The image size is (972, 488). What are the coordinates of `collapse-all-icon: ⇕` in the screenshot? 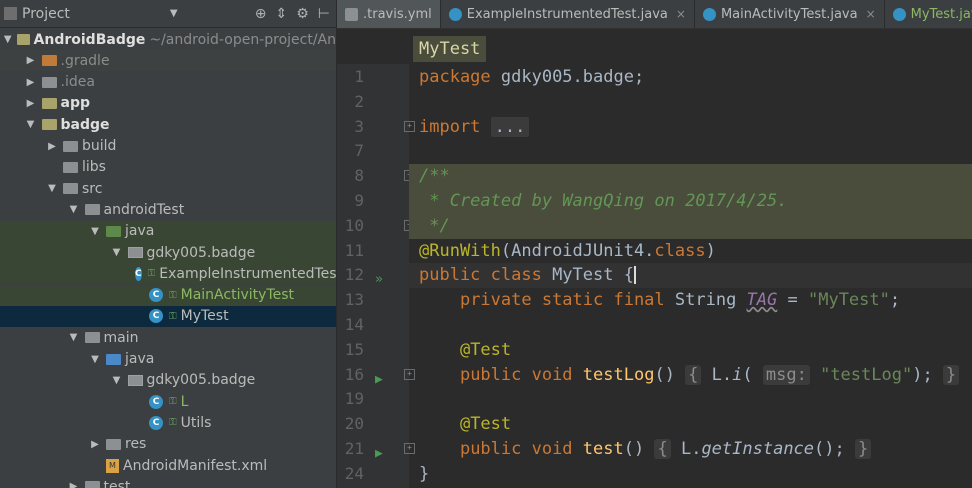 It's located at (282, 14).